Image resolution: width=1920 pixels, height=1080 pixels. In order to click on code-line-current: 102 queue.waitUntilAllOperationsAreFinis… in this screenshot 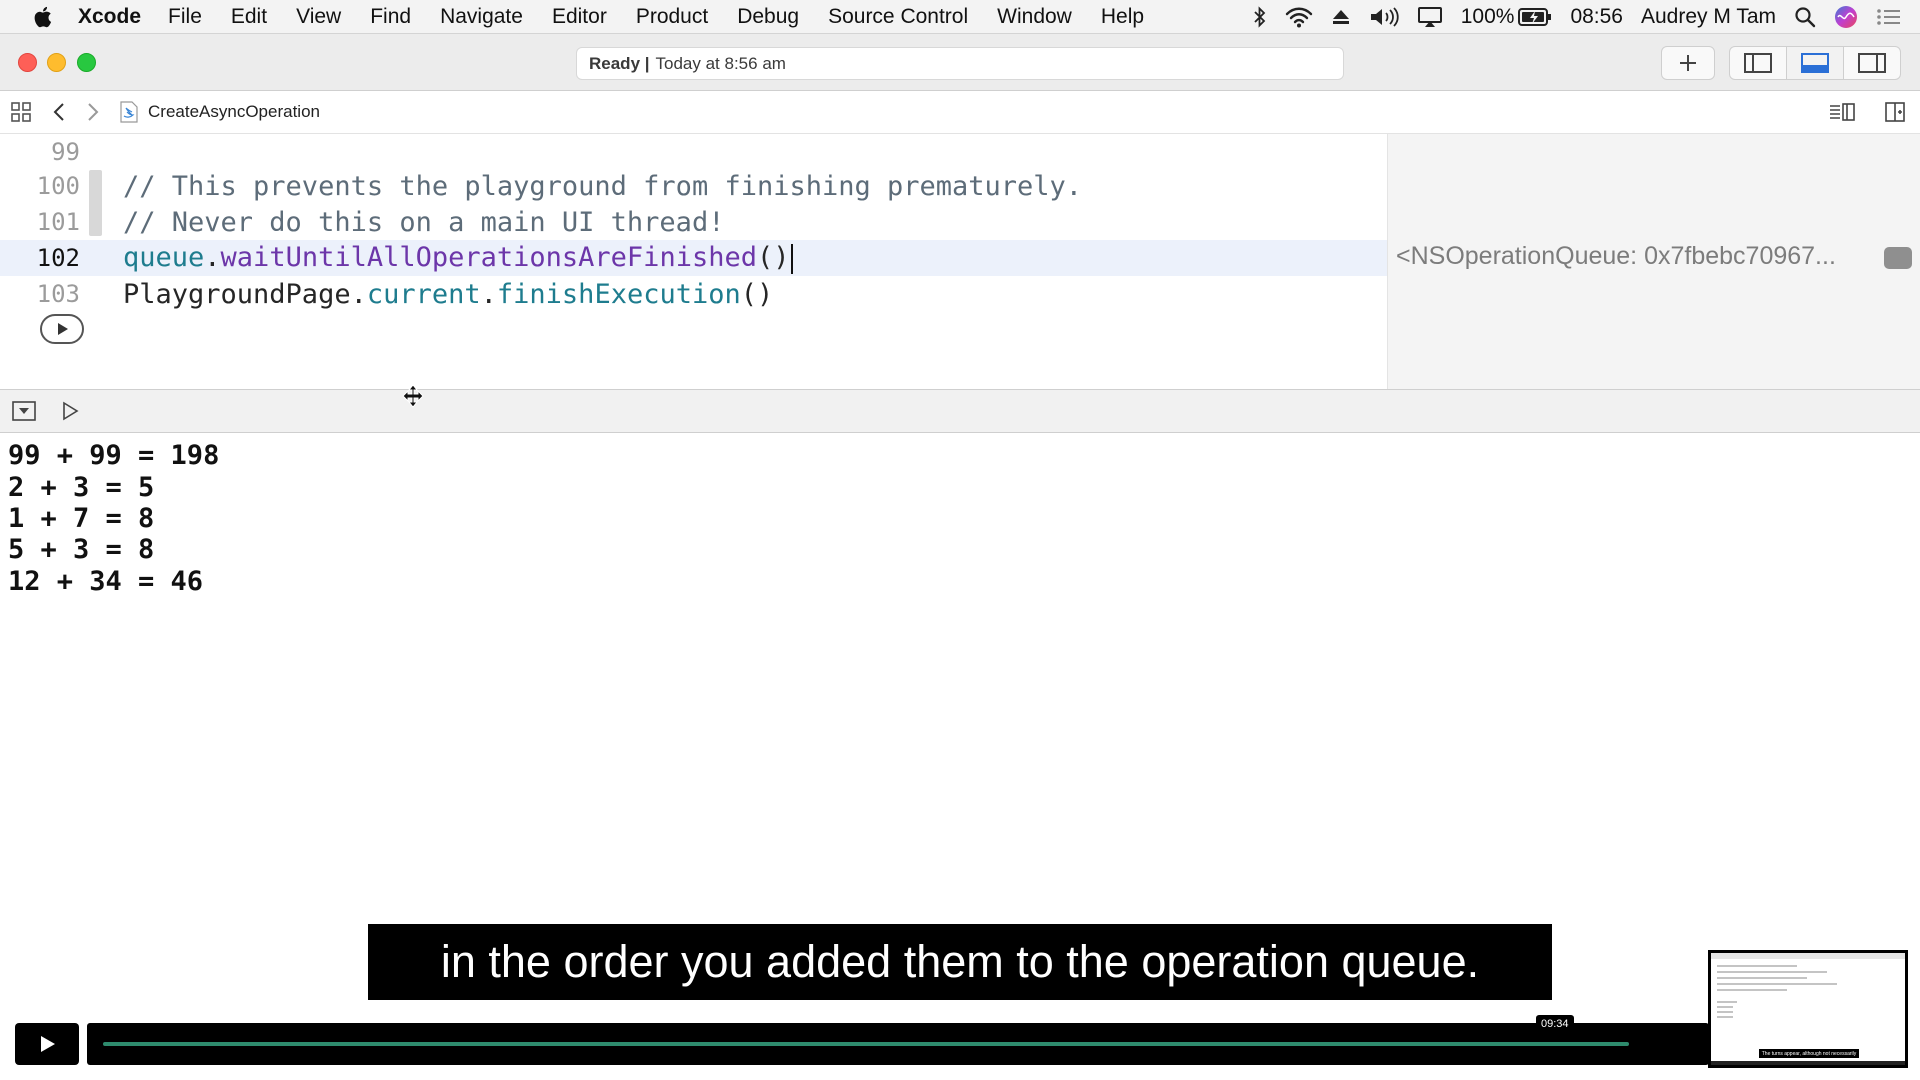, I will do `click(693, 258)`.